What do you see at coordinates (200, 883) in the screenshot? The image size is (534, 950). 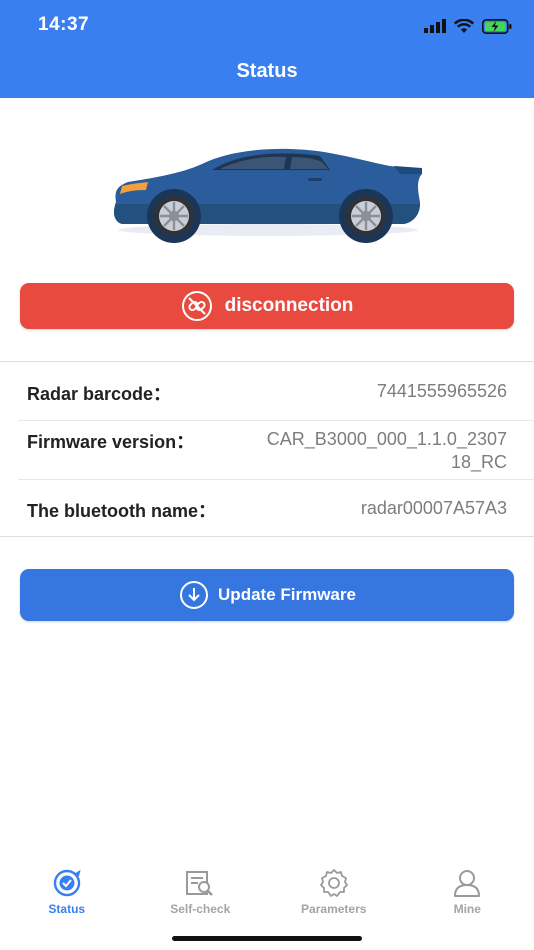 I see `self-check-icon` at bounding box center [200, 883].